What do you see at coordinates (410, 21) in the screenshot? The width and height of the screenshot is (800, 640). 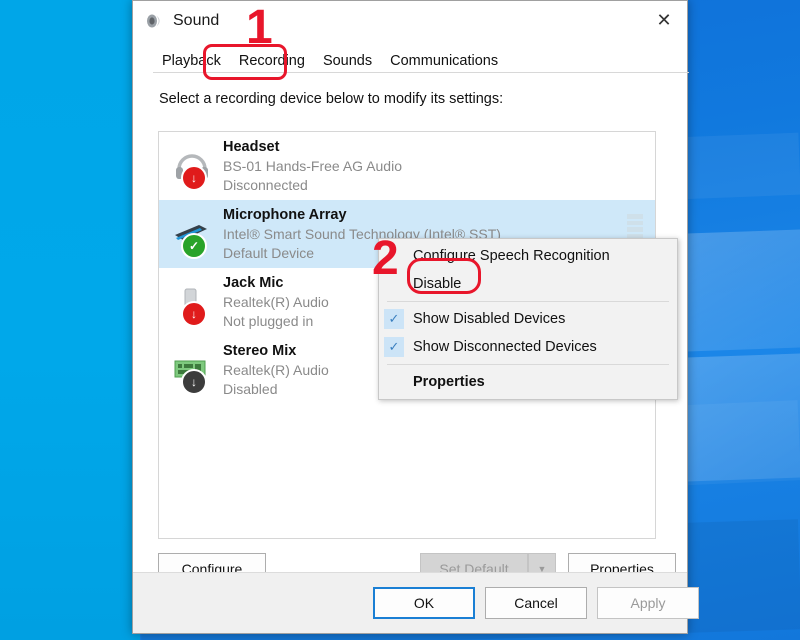 I see `title-bar: Sound ✕` at bounding box center [410, 21].